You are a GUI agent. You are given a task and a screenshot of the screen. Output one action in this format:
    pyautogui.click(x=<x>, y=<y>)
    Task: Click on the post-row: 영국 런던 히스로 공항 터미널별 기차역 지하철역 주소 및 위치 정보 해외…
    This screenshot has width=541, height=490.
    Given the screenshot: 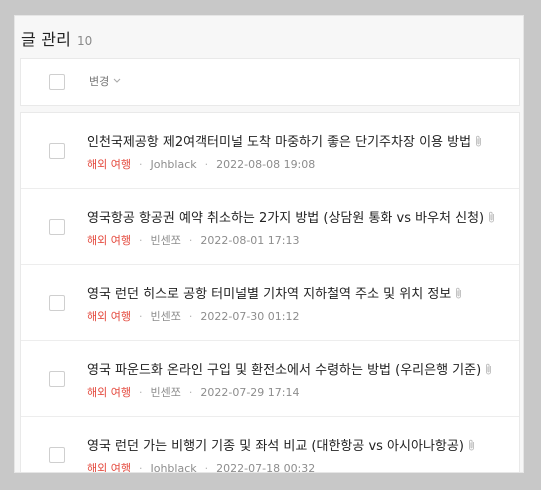 What is the action you would take?
    pyautogui.click(x=270, y=303)
    